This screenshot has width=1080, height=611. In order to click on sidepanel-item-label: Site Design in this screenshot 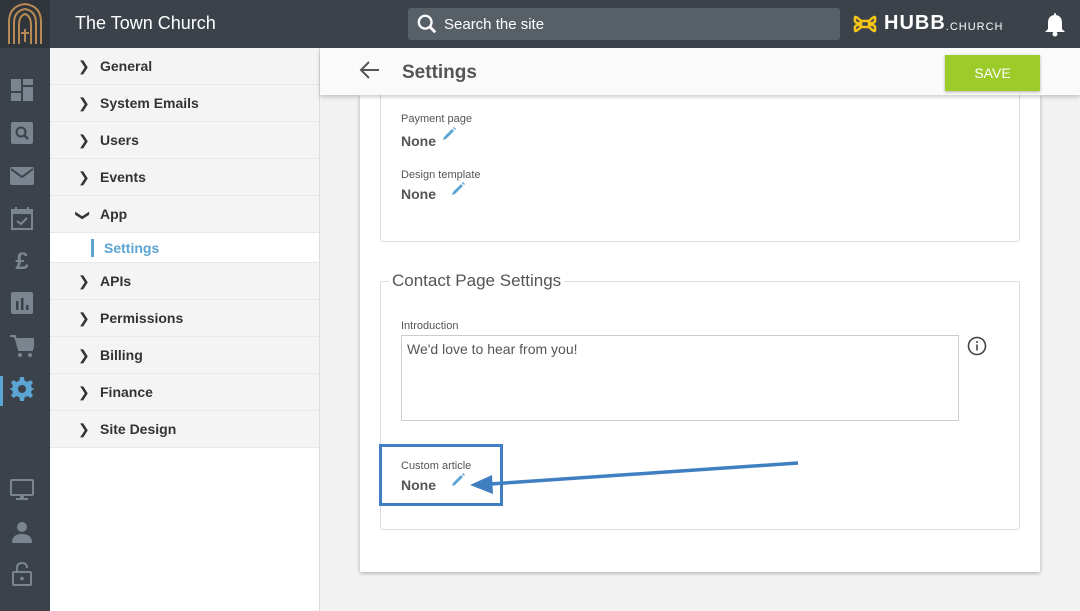, I will do `click(138, 429)`.